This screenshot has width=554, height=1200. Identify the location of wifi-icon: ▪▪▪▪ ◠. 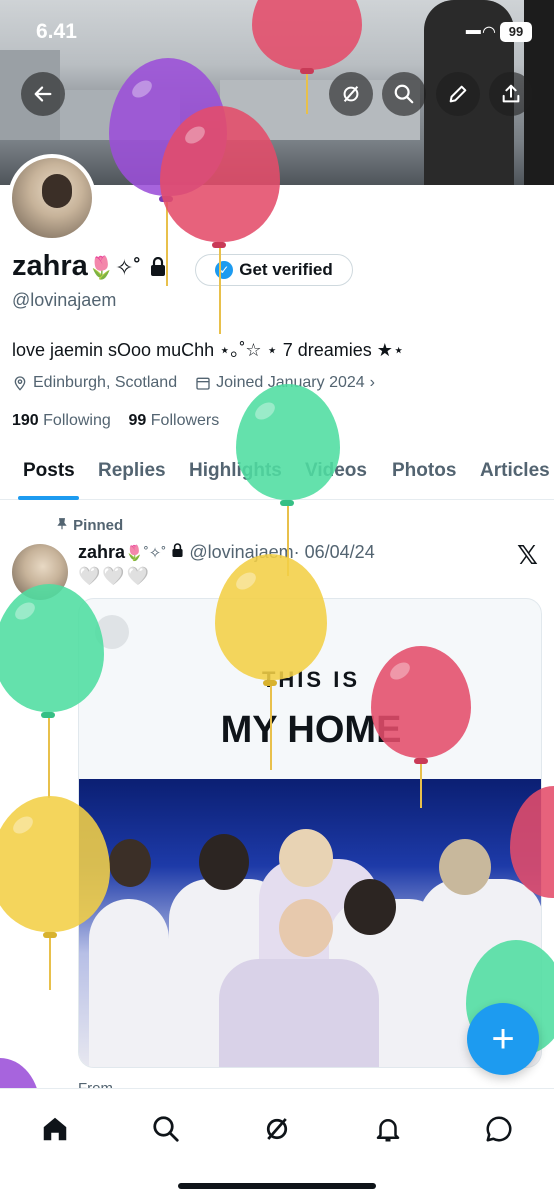
(480, 32).